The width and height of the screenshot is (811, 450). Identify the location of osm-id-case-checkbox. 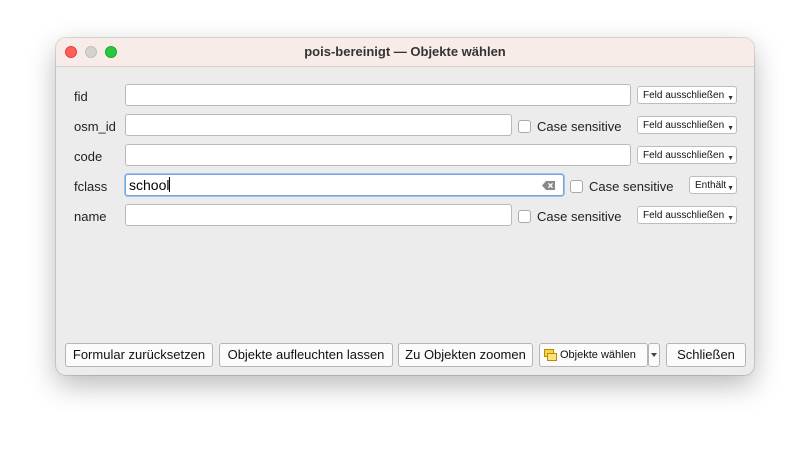
(524, 126).